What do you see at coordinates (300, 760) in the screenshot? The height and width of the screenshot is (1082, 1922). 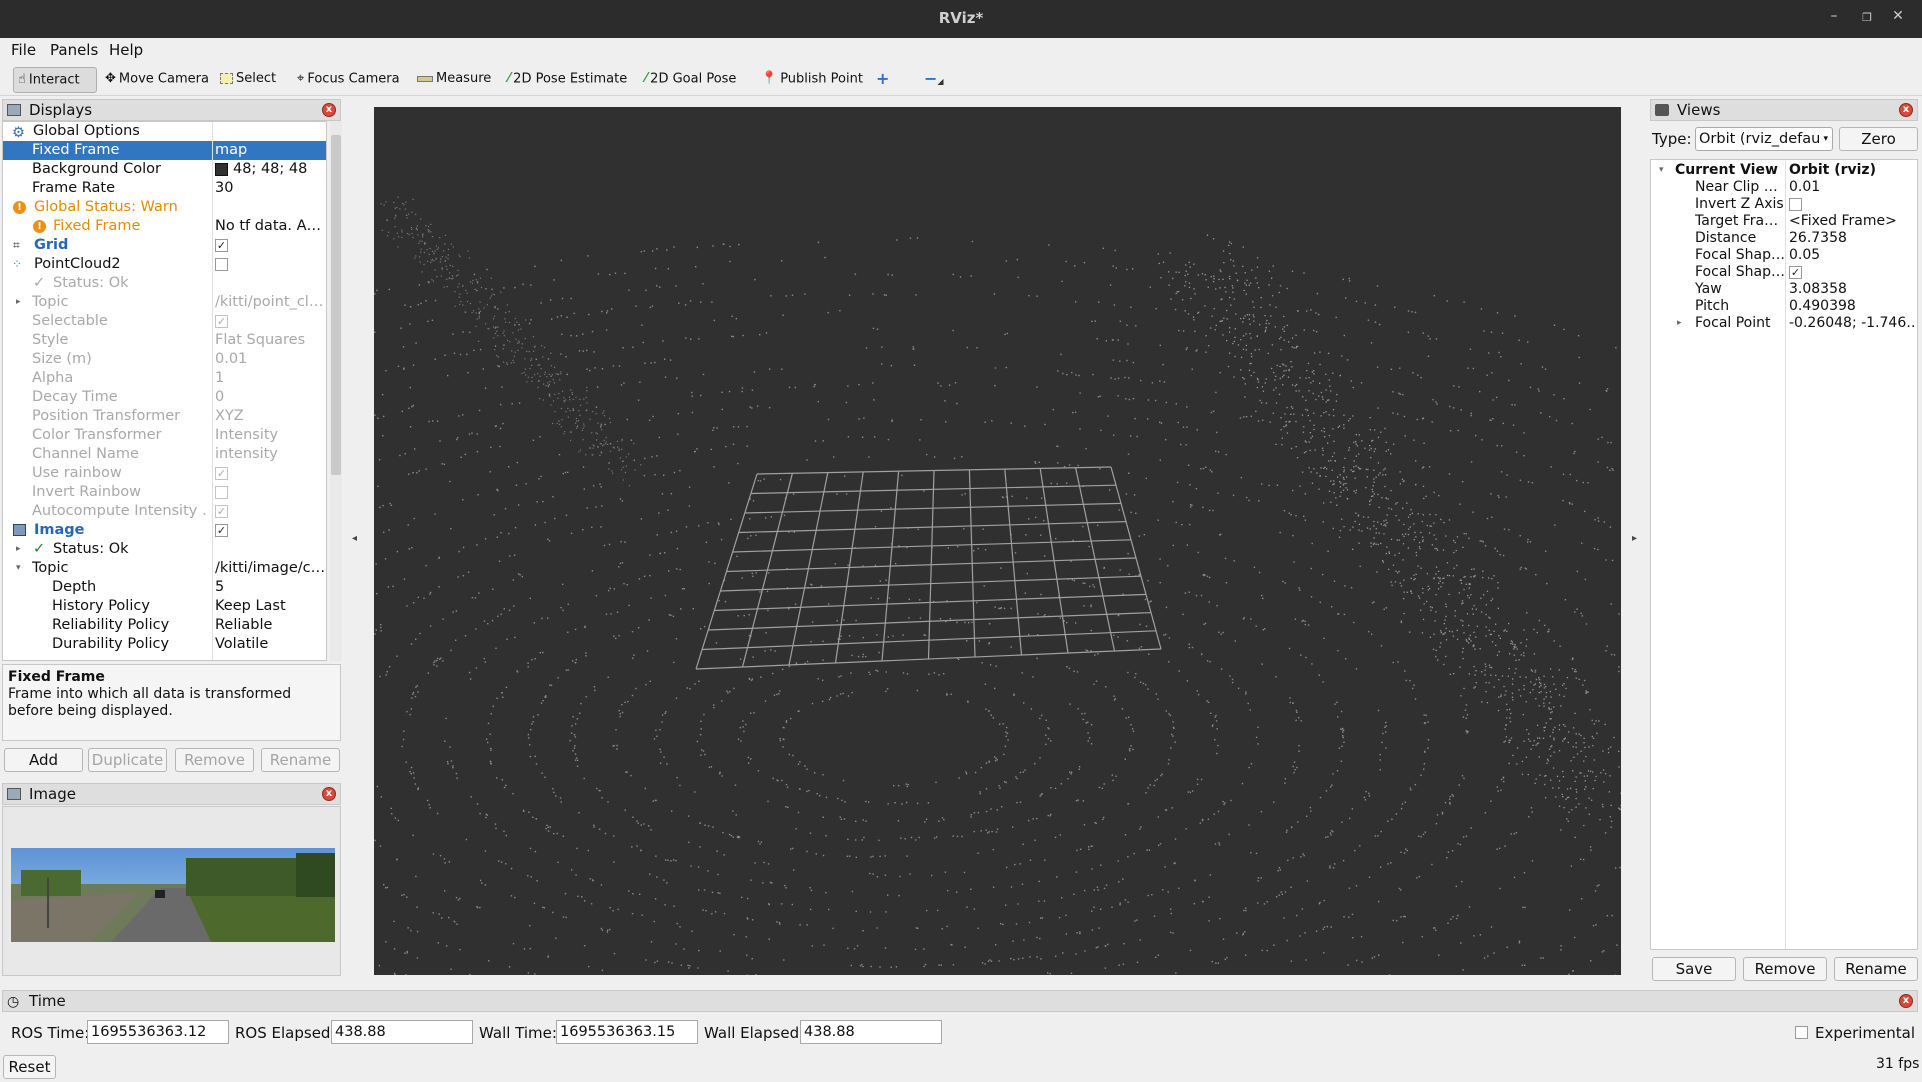 I see `rename-button: Rename` at bounding box center [300, 760].